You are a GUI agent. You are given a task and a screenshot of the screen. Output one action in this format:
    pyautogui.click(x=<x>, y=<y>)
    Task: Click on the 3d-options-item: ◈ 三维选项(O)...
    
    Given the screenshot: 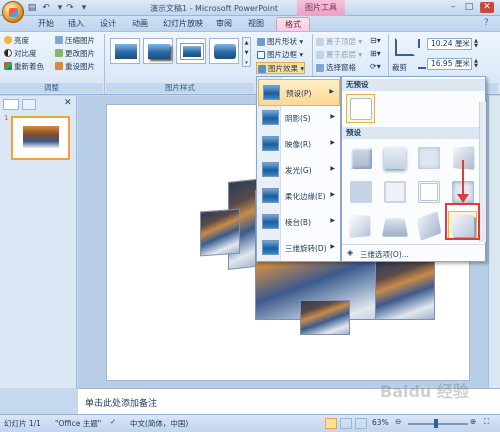 What is the action you would take?
    pyautogui.click(x=413, y=253)
    